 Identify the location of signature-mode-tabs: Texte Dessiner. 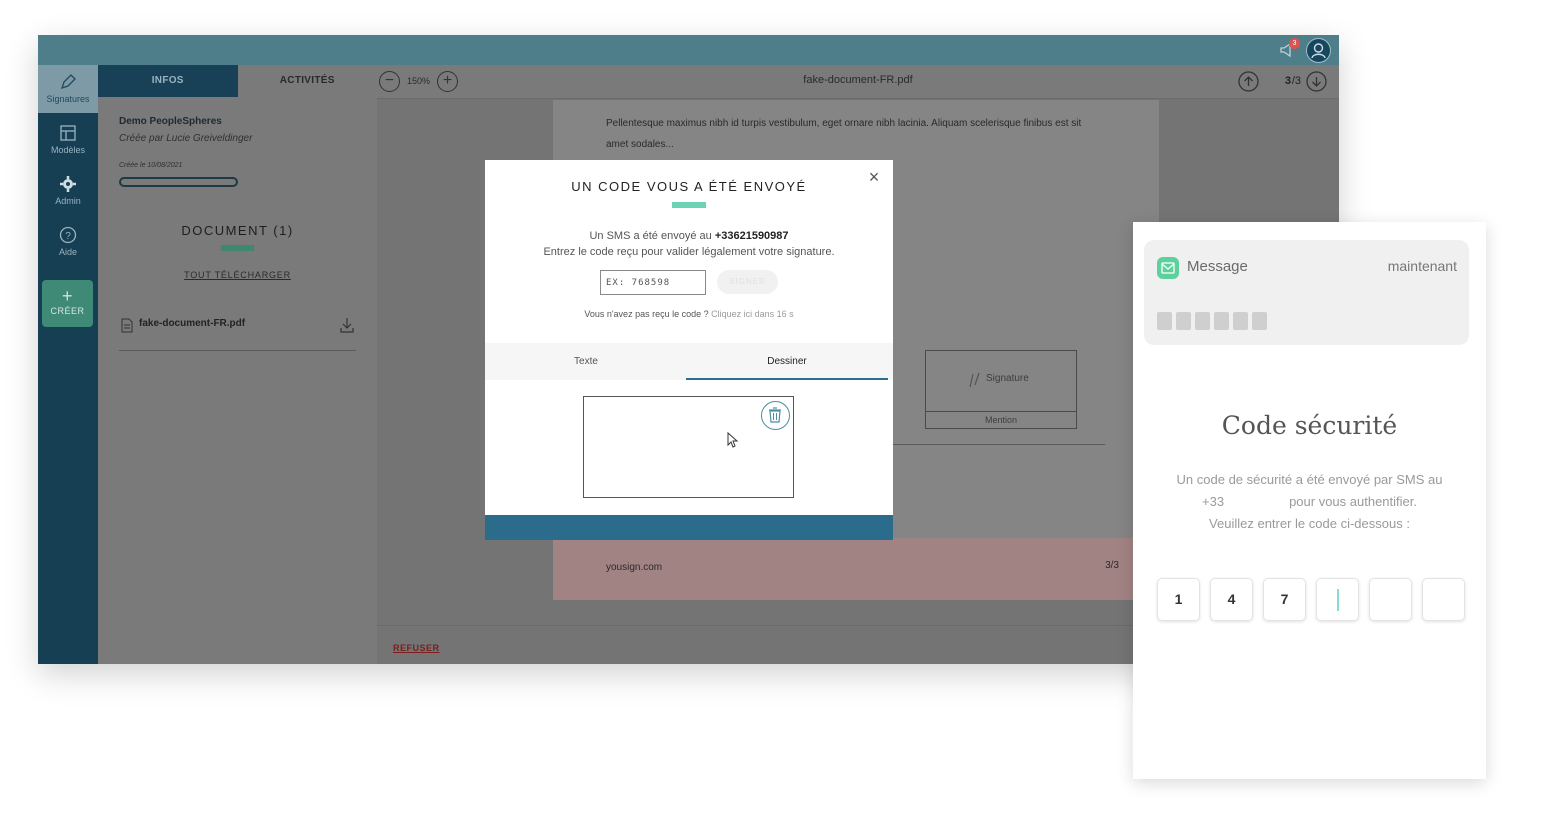
(689, 361).